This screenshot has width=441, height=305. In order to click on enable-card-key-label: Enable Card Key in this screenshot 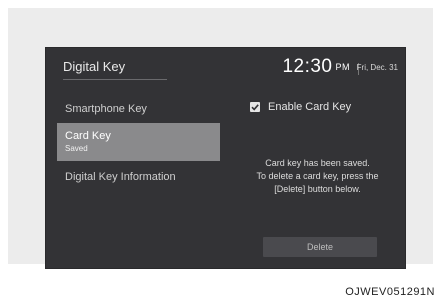, I will do `click(309, 107)`.